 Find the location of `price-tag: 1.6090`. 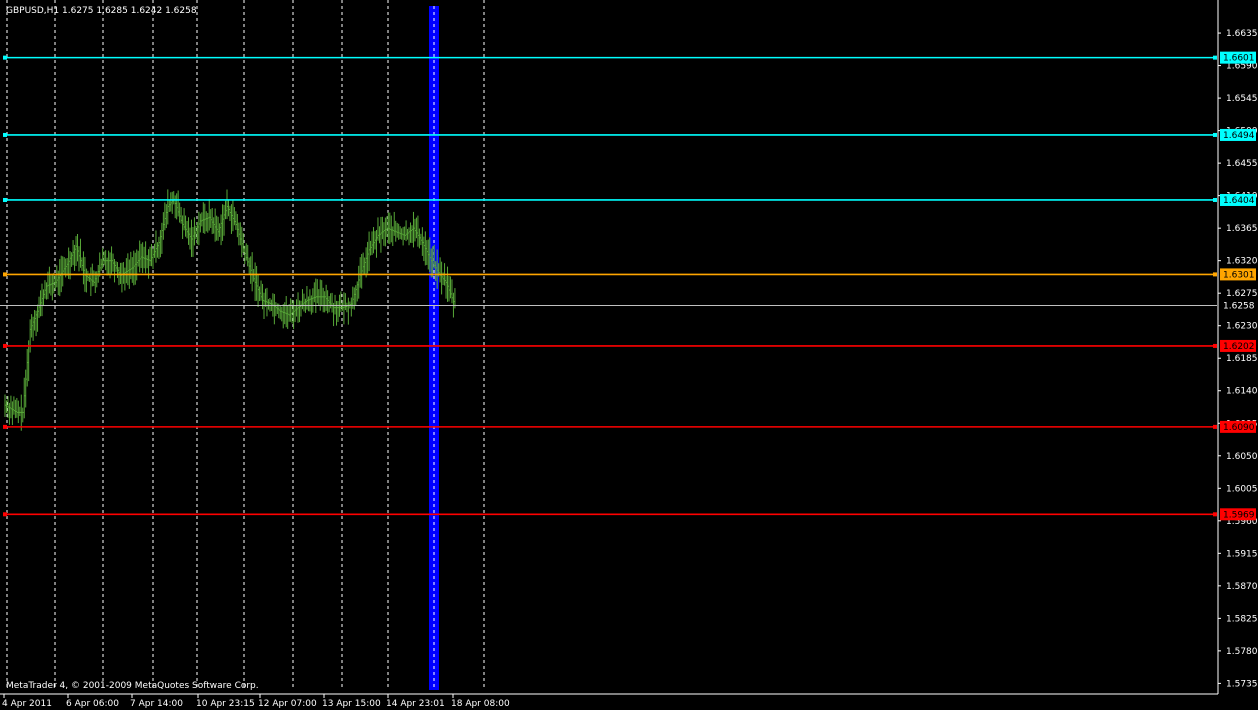

price-tag: 1.6090 is located at coordinates (1238, 426).